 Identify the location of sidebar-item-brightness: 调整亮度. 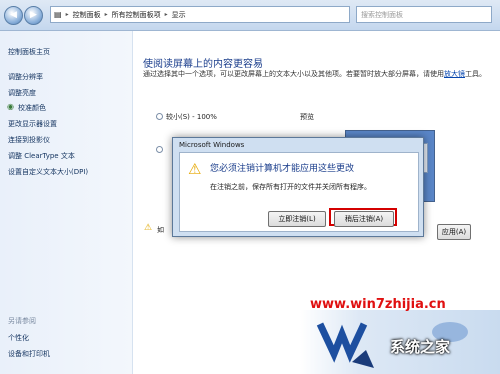
(22, 93).